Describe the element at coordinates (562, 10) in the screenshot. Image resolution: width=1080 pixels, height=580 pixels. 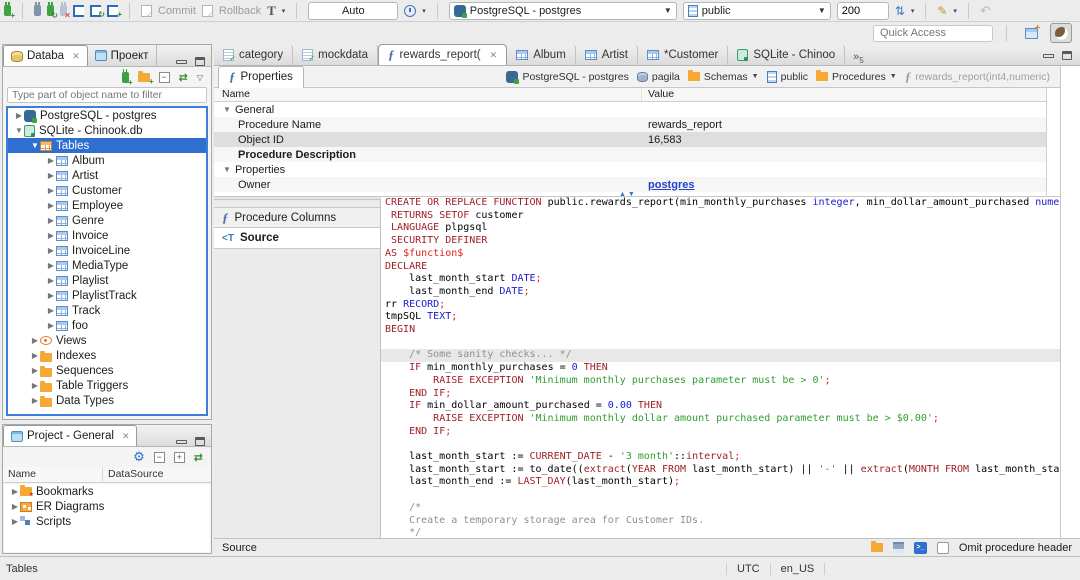
I see `active-connection-combo: PostgreSQL - postgres ▼` at that location.